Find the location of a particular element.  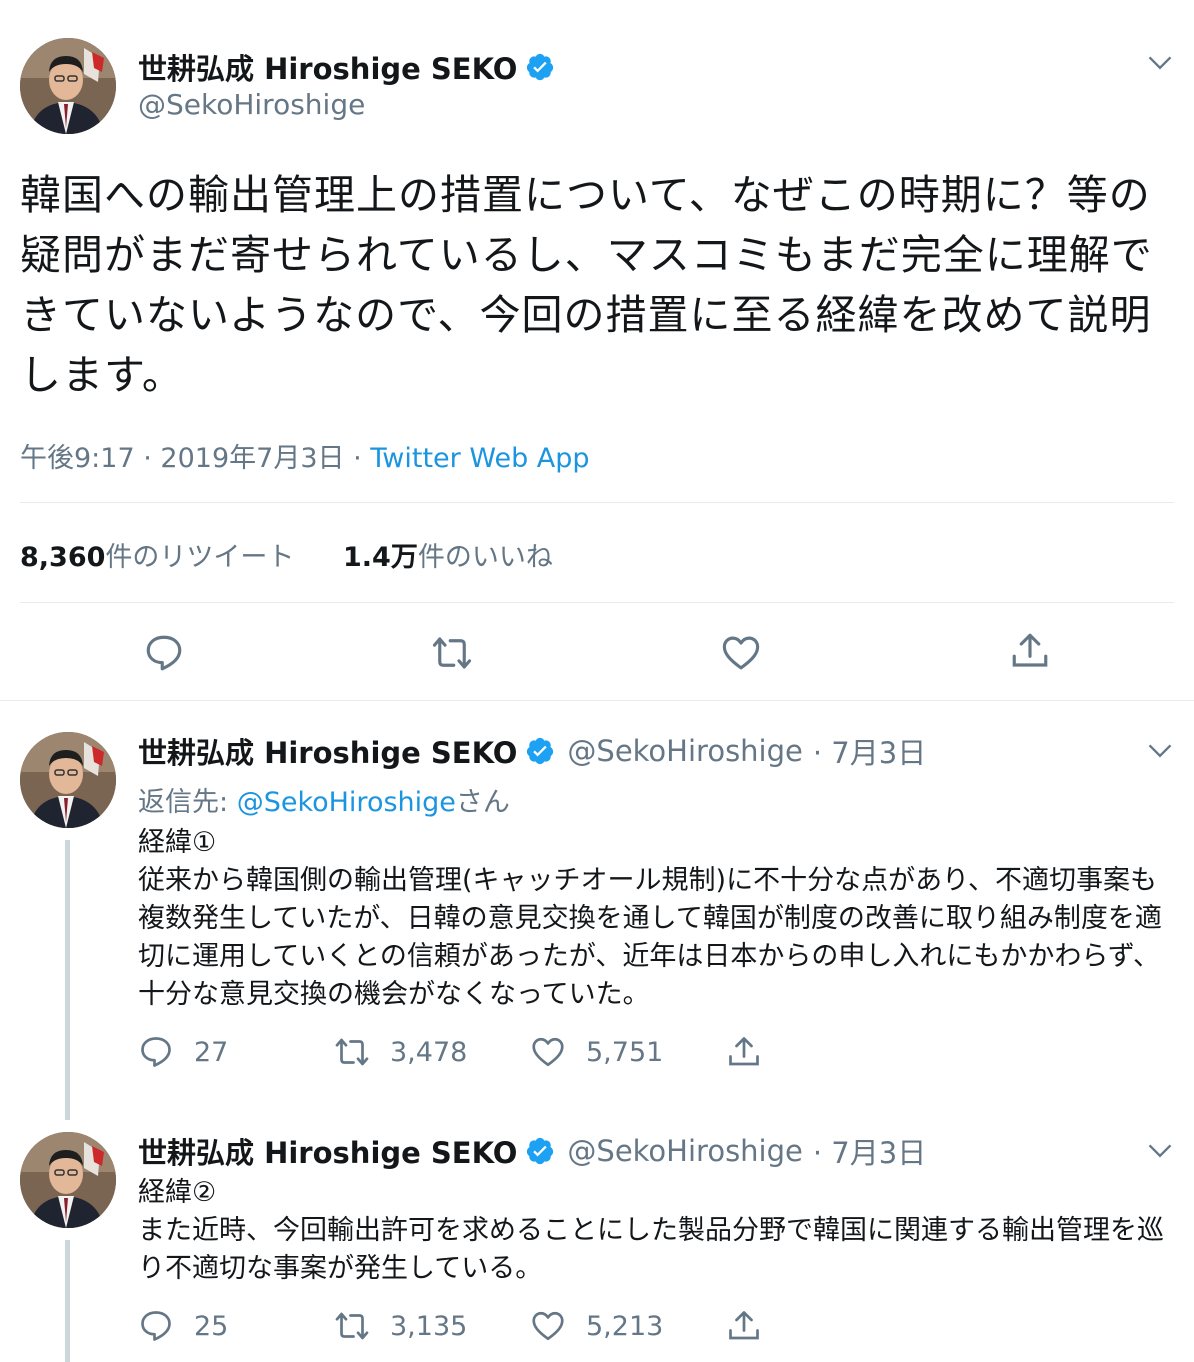

author-name-text: 世耕弘成 Hiroshige SEKO is located at coordinates (328, 69).